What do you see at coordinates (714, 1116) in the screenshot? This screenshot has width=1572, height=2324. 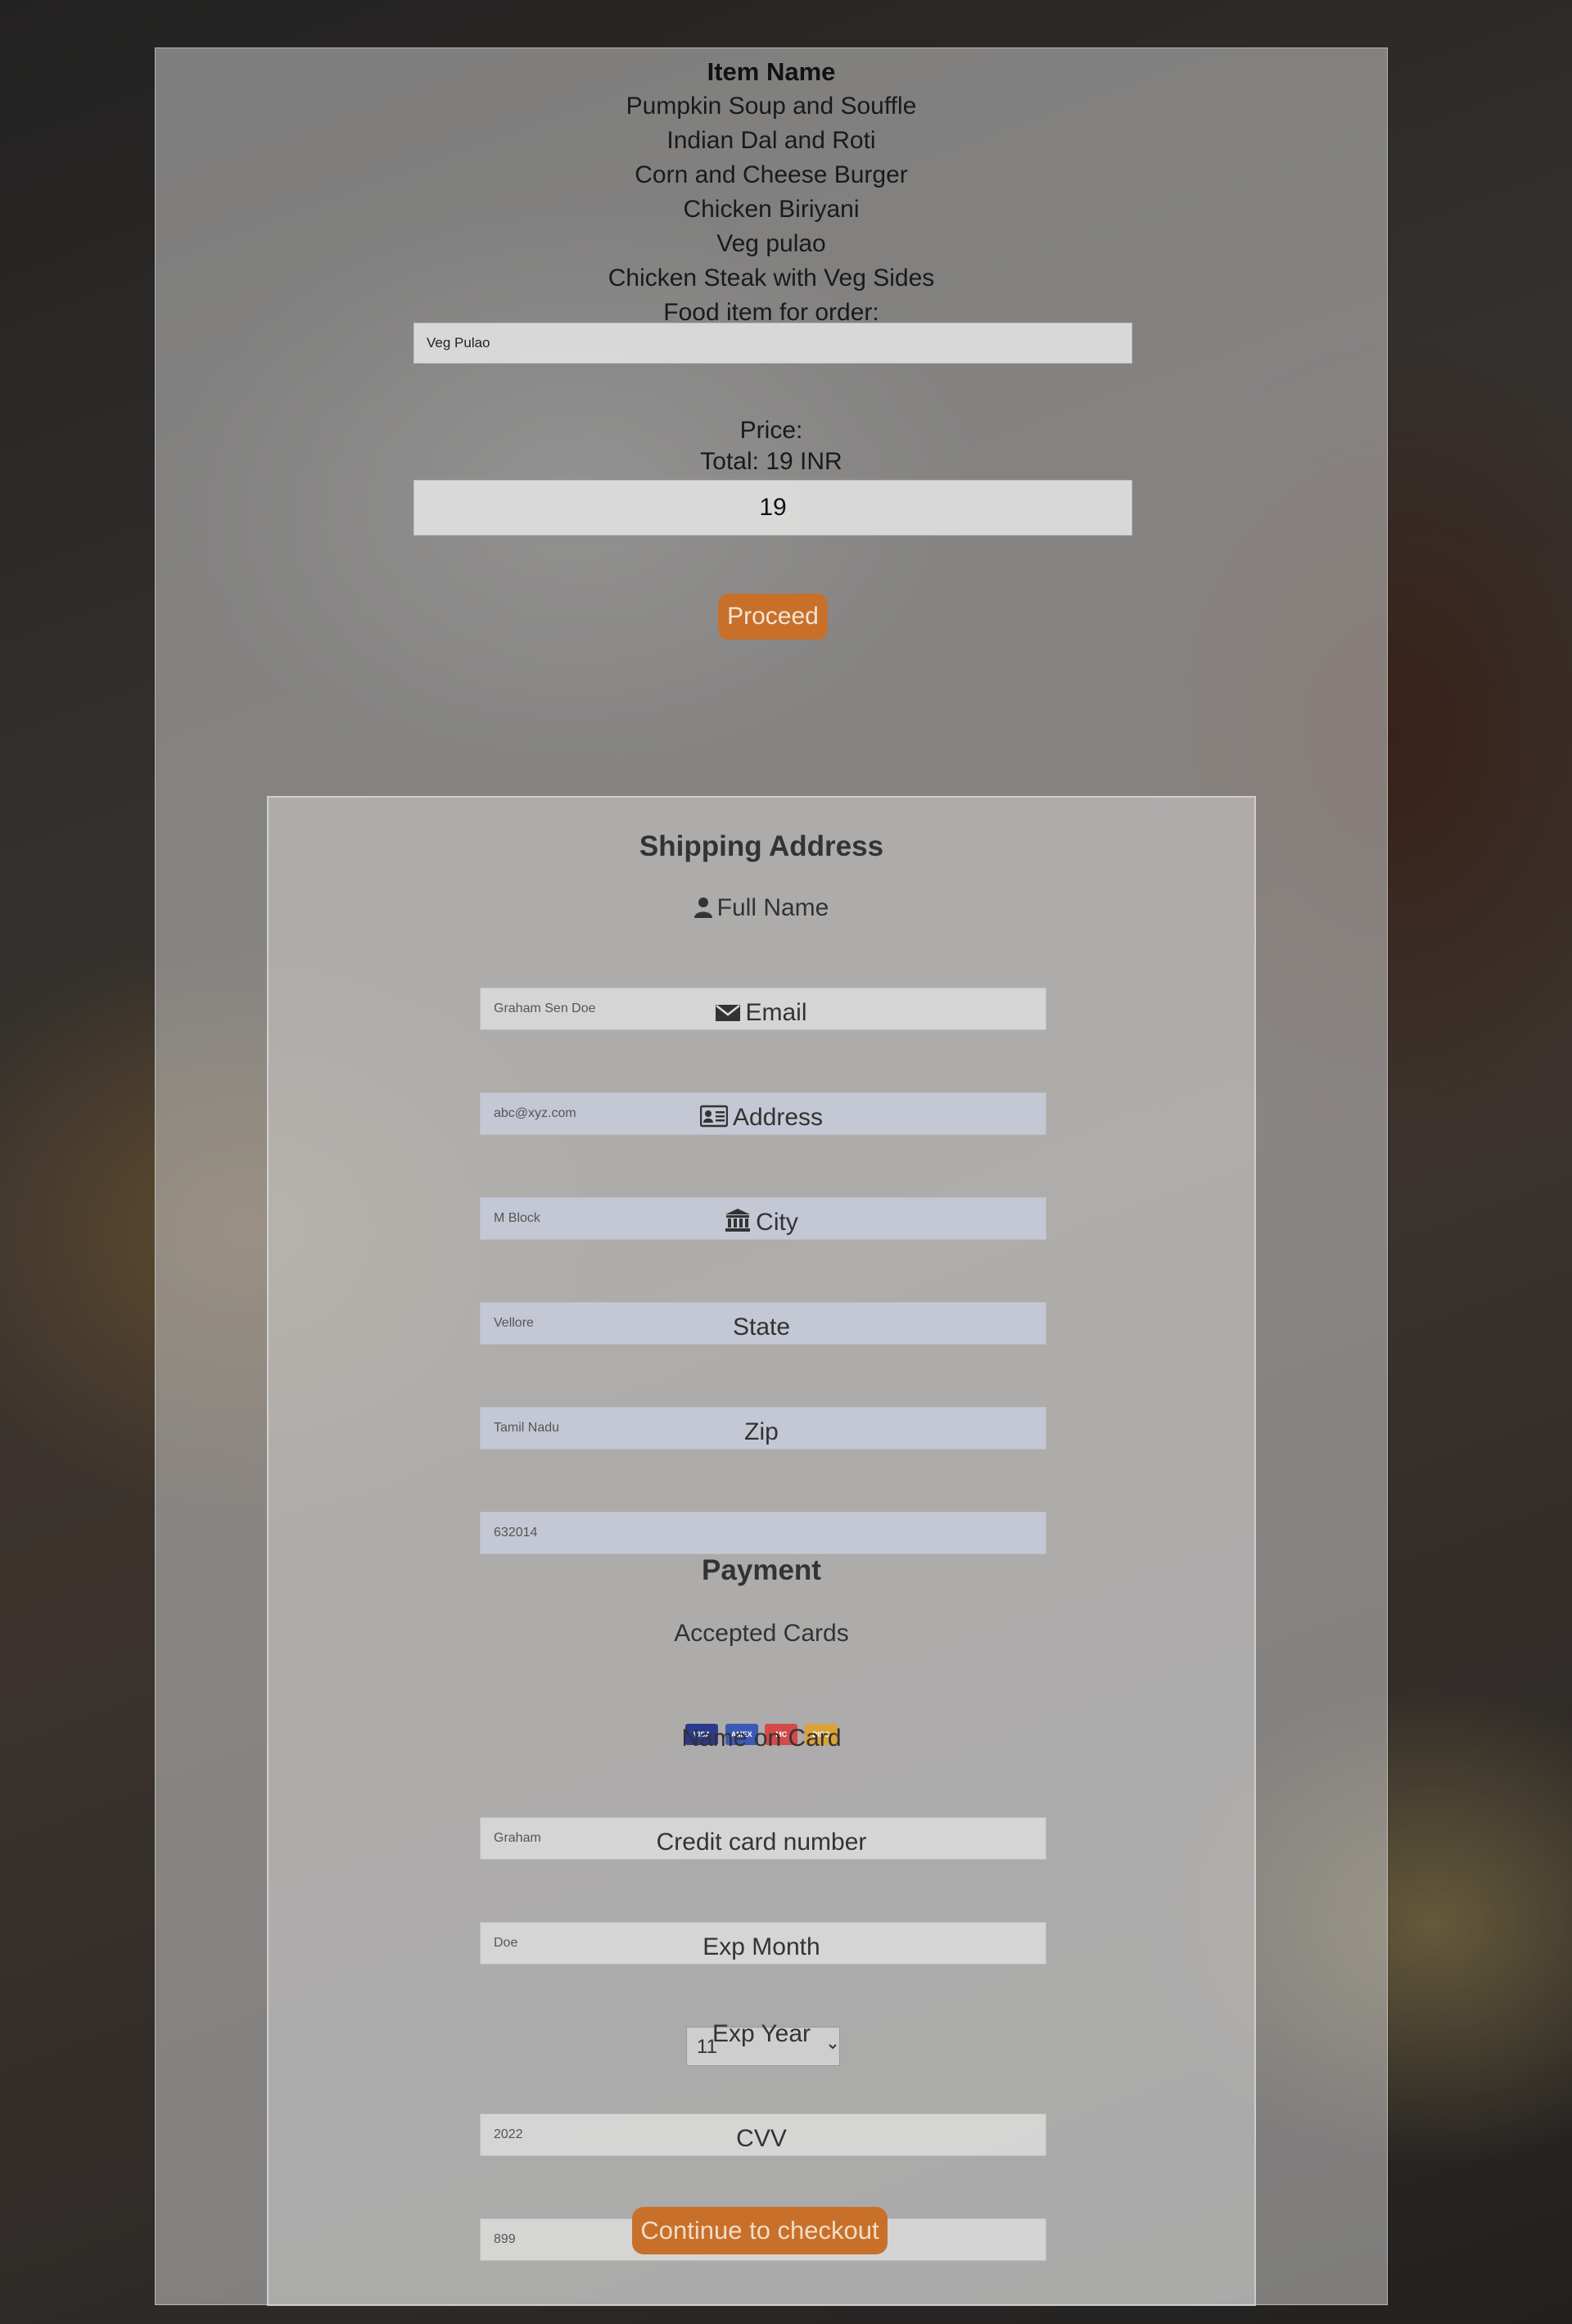 I see `address-card-icon` at bounding box center [714, 1116].